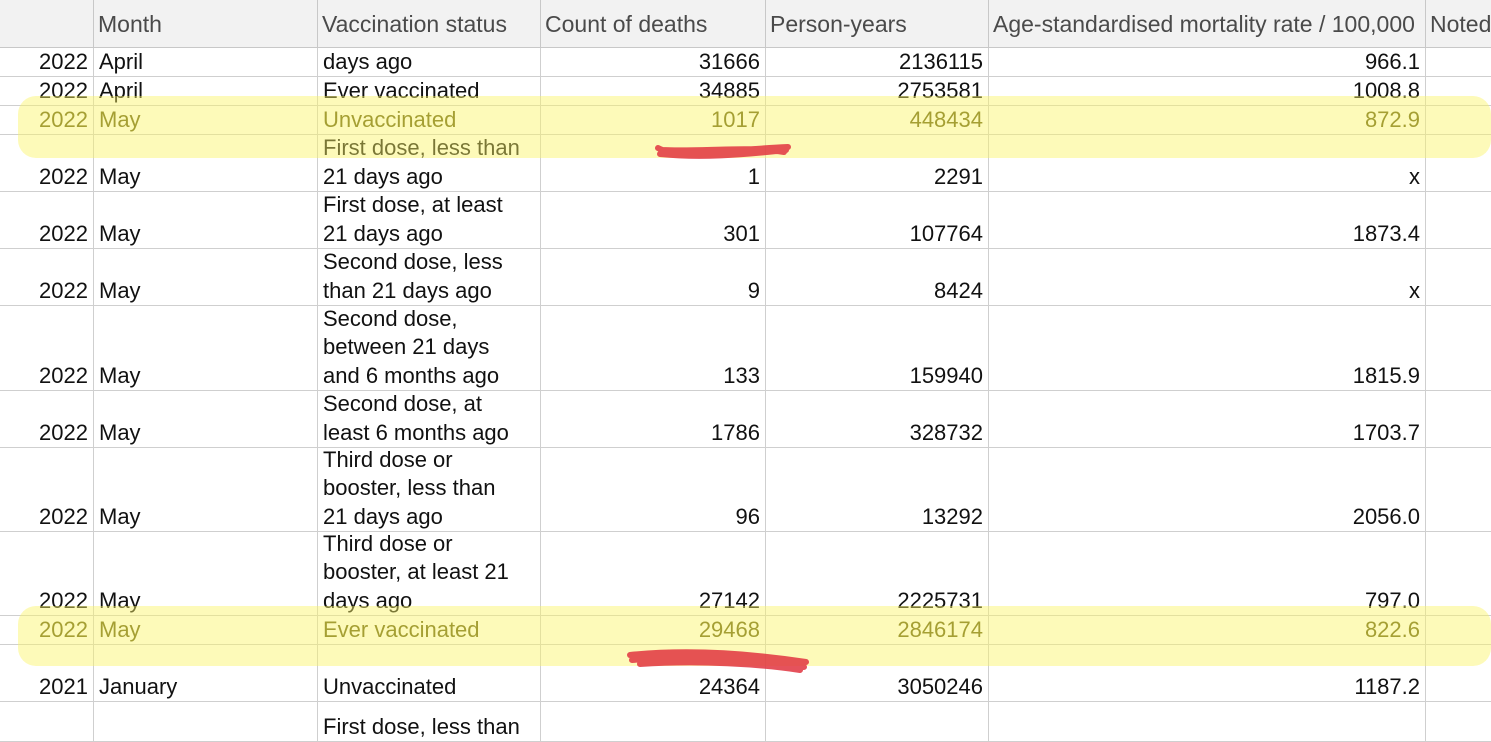 This screenshot has width=1491, height=742. Describe the element at coordinates (653, 24) in the screenshot. I see `column-header: Count of deaths` at that location.